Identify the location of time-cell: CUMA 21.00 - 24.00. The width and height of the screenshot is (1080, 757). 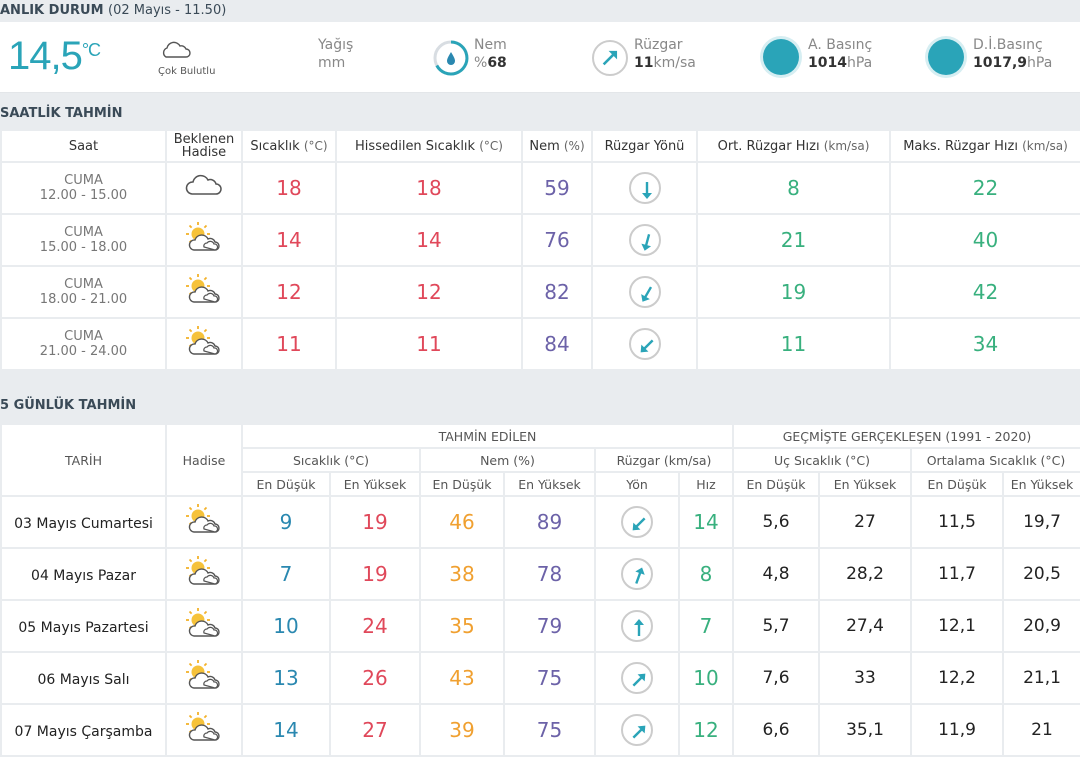
(83, 344).